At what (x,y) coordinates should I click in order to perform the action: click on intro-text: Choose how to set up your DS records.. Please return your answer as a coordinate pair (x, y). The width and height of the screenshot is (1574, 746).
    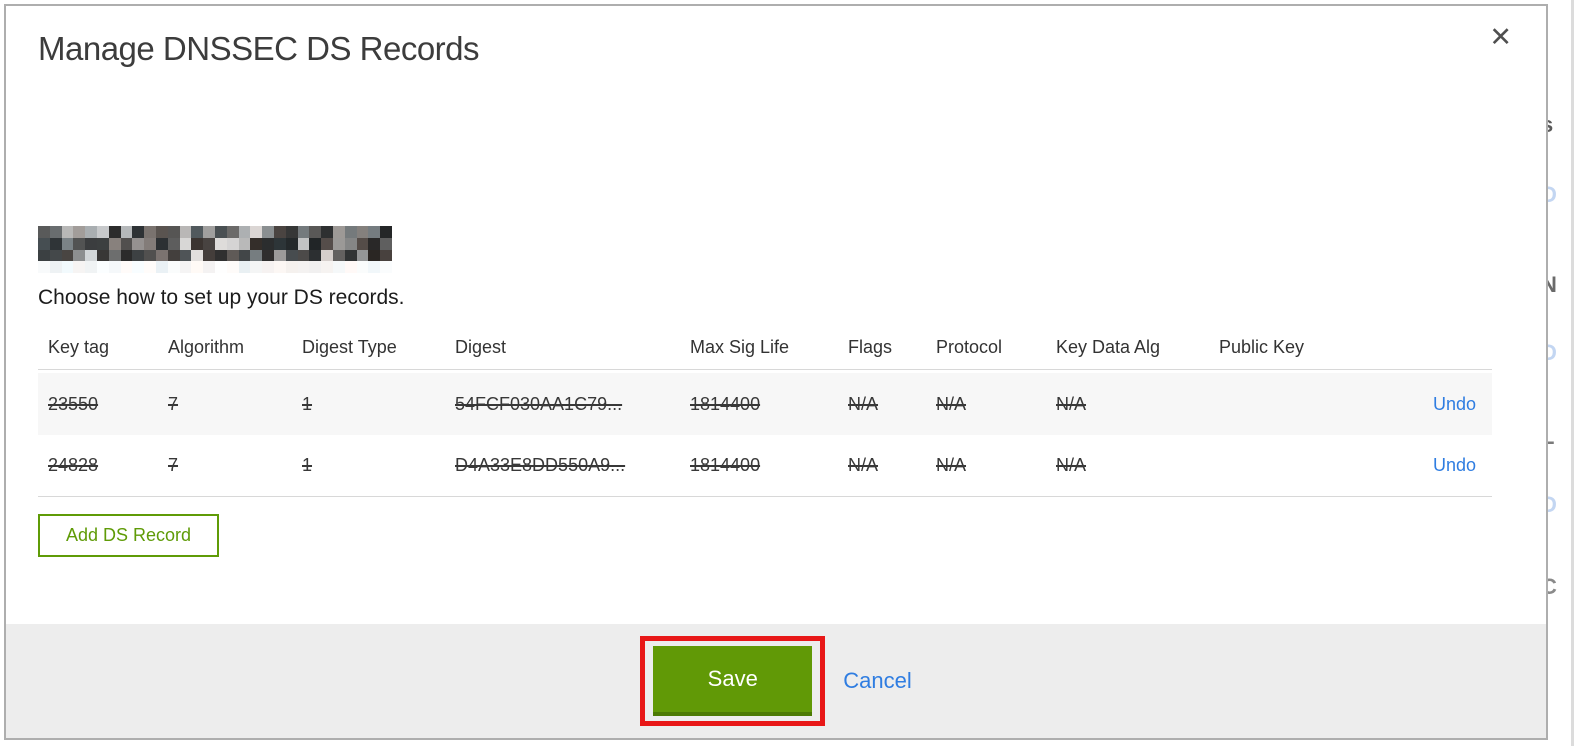
    Looking at the image, I should click on (221, 297).